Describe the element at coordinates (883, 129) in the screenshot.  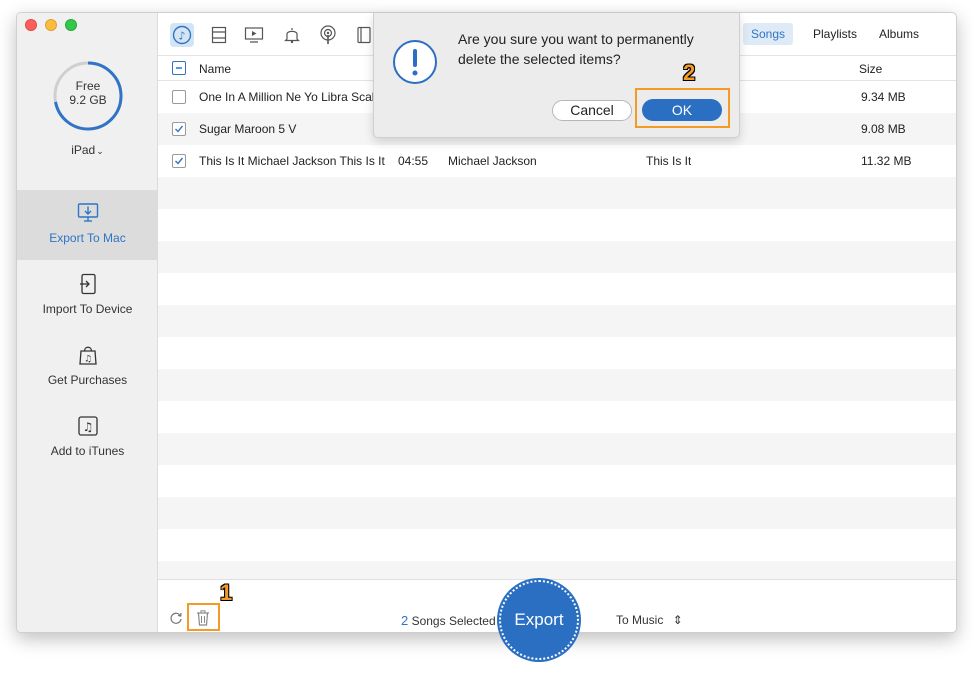
I see `song-size: 9.08 MB` at that location.